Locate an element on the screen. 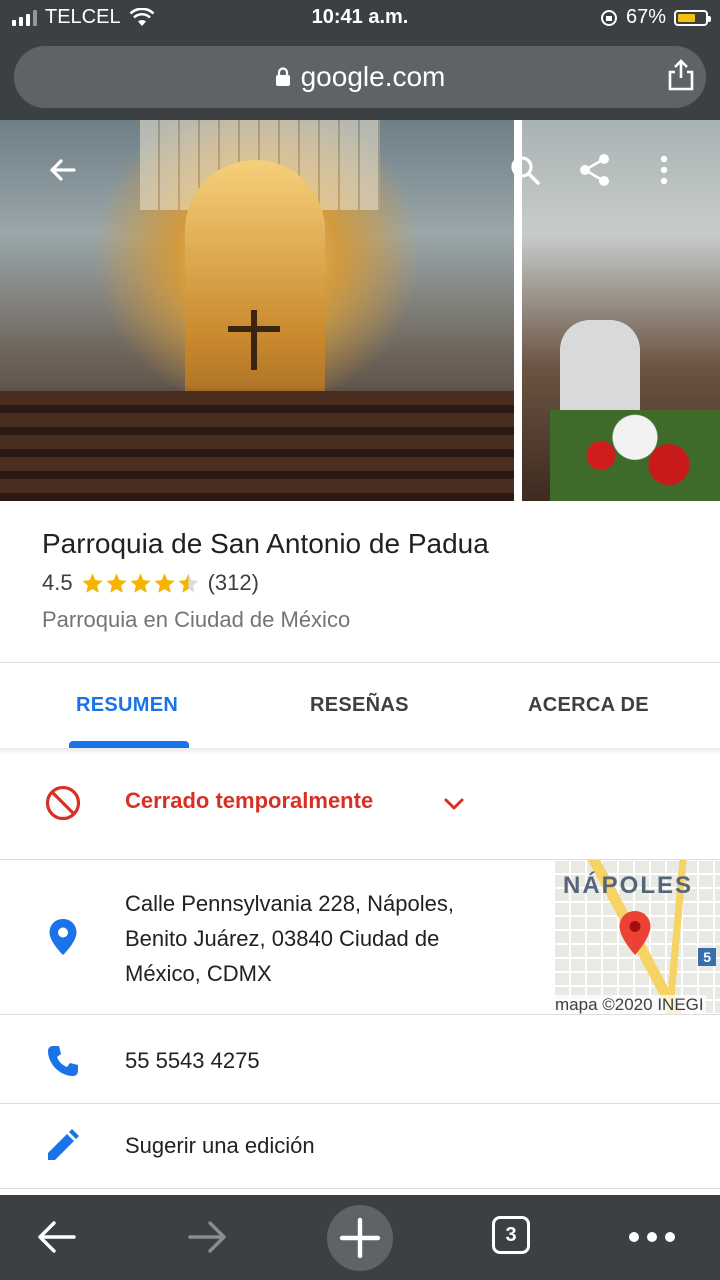  forward-arrow-icon is located at coordinates (208, 1237).